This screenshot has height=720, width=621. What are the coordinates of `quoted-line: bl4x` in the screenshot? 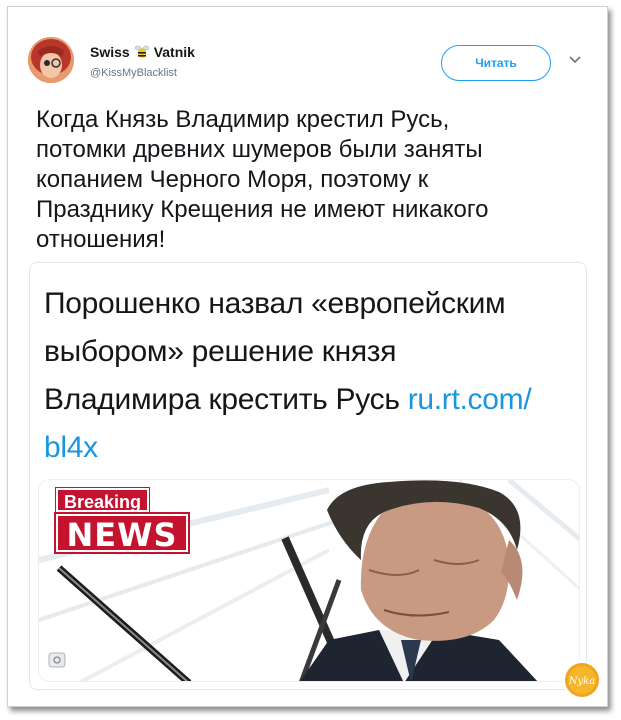 It's located at (314, 448).